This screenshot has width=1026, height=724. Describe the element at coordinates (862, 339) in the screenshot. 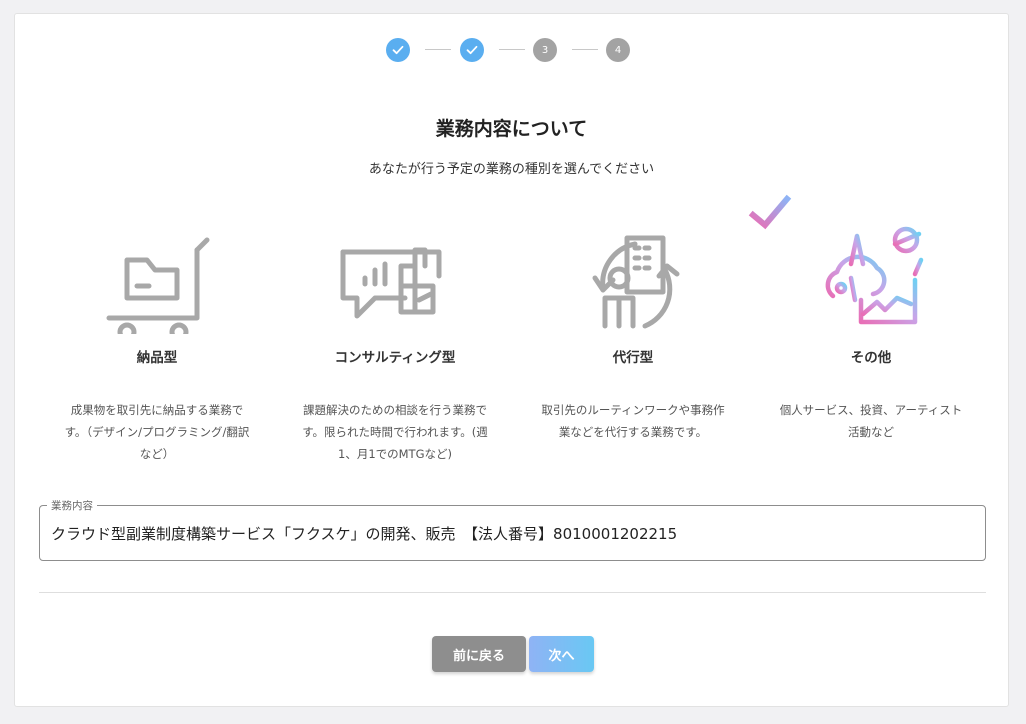

I see `option-other: その他 個人サービス、投資、アーティスト活動など` at that location.